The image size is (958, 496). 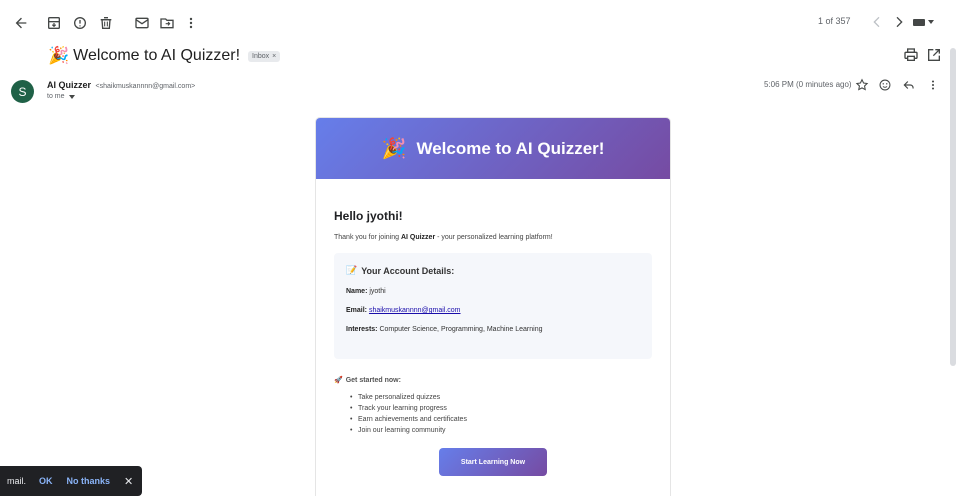 I want to click on message-toolbar: 1 of 357, so click(x=479, y=22).